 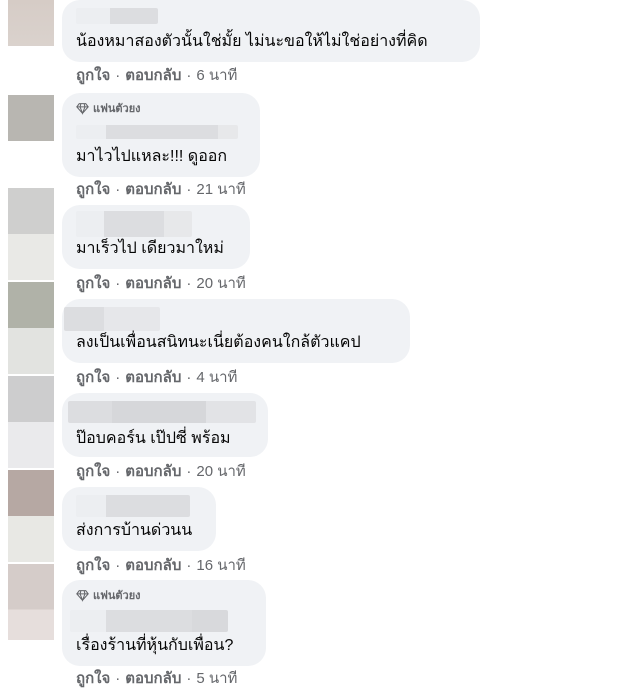 I want to click on comment-actions: ถูกใจ · ตอบกลับ · 4 นาที, so click(x=156, y=378).